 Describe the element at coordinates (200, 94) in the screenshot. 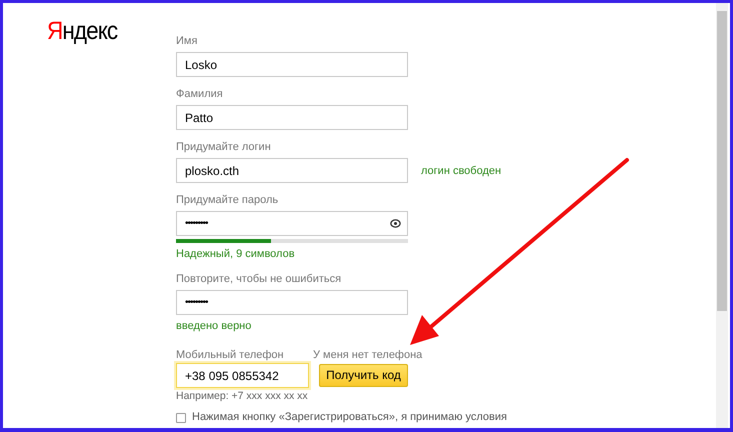

I see `field-label: Фамилия` at that location.